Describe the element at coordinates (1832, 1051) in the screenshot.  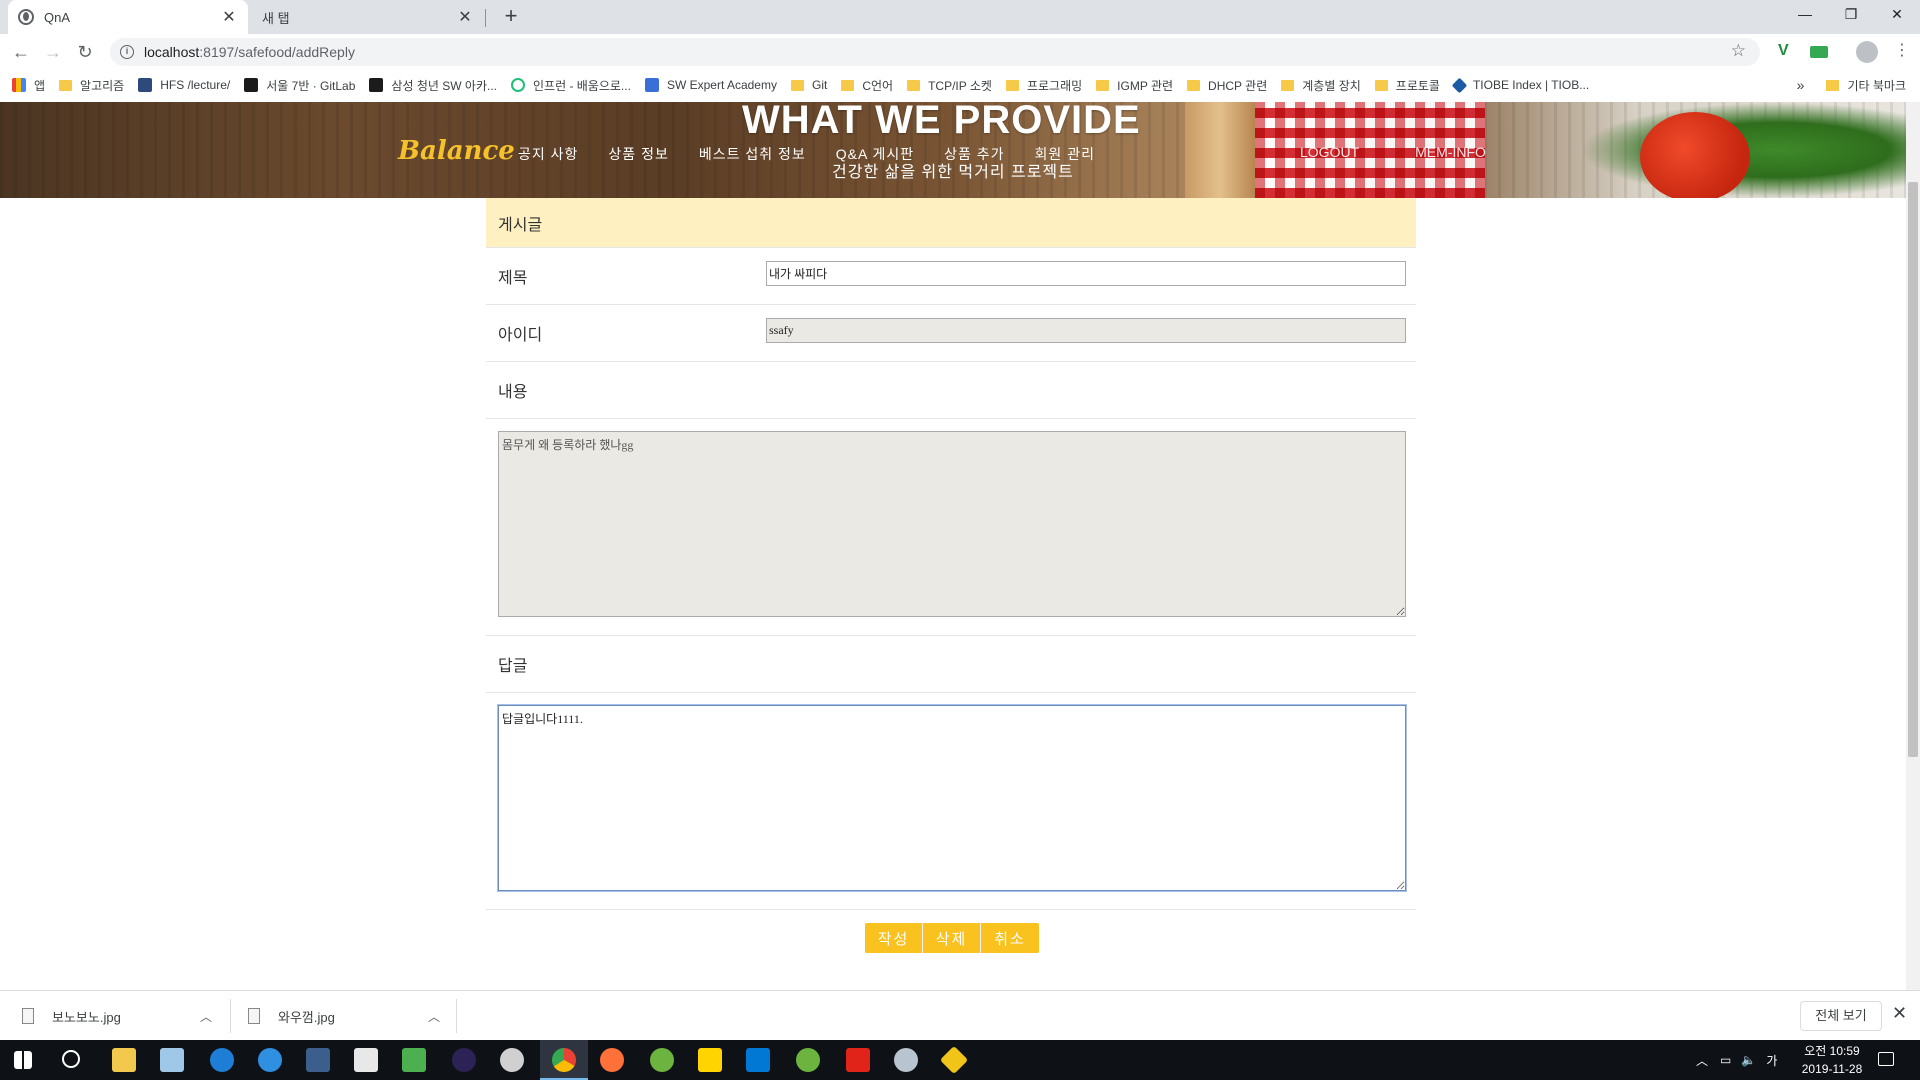
I see `clock-time: 오전 10:59` at that location.